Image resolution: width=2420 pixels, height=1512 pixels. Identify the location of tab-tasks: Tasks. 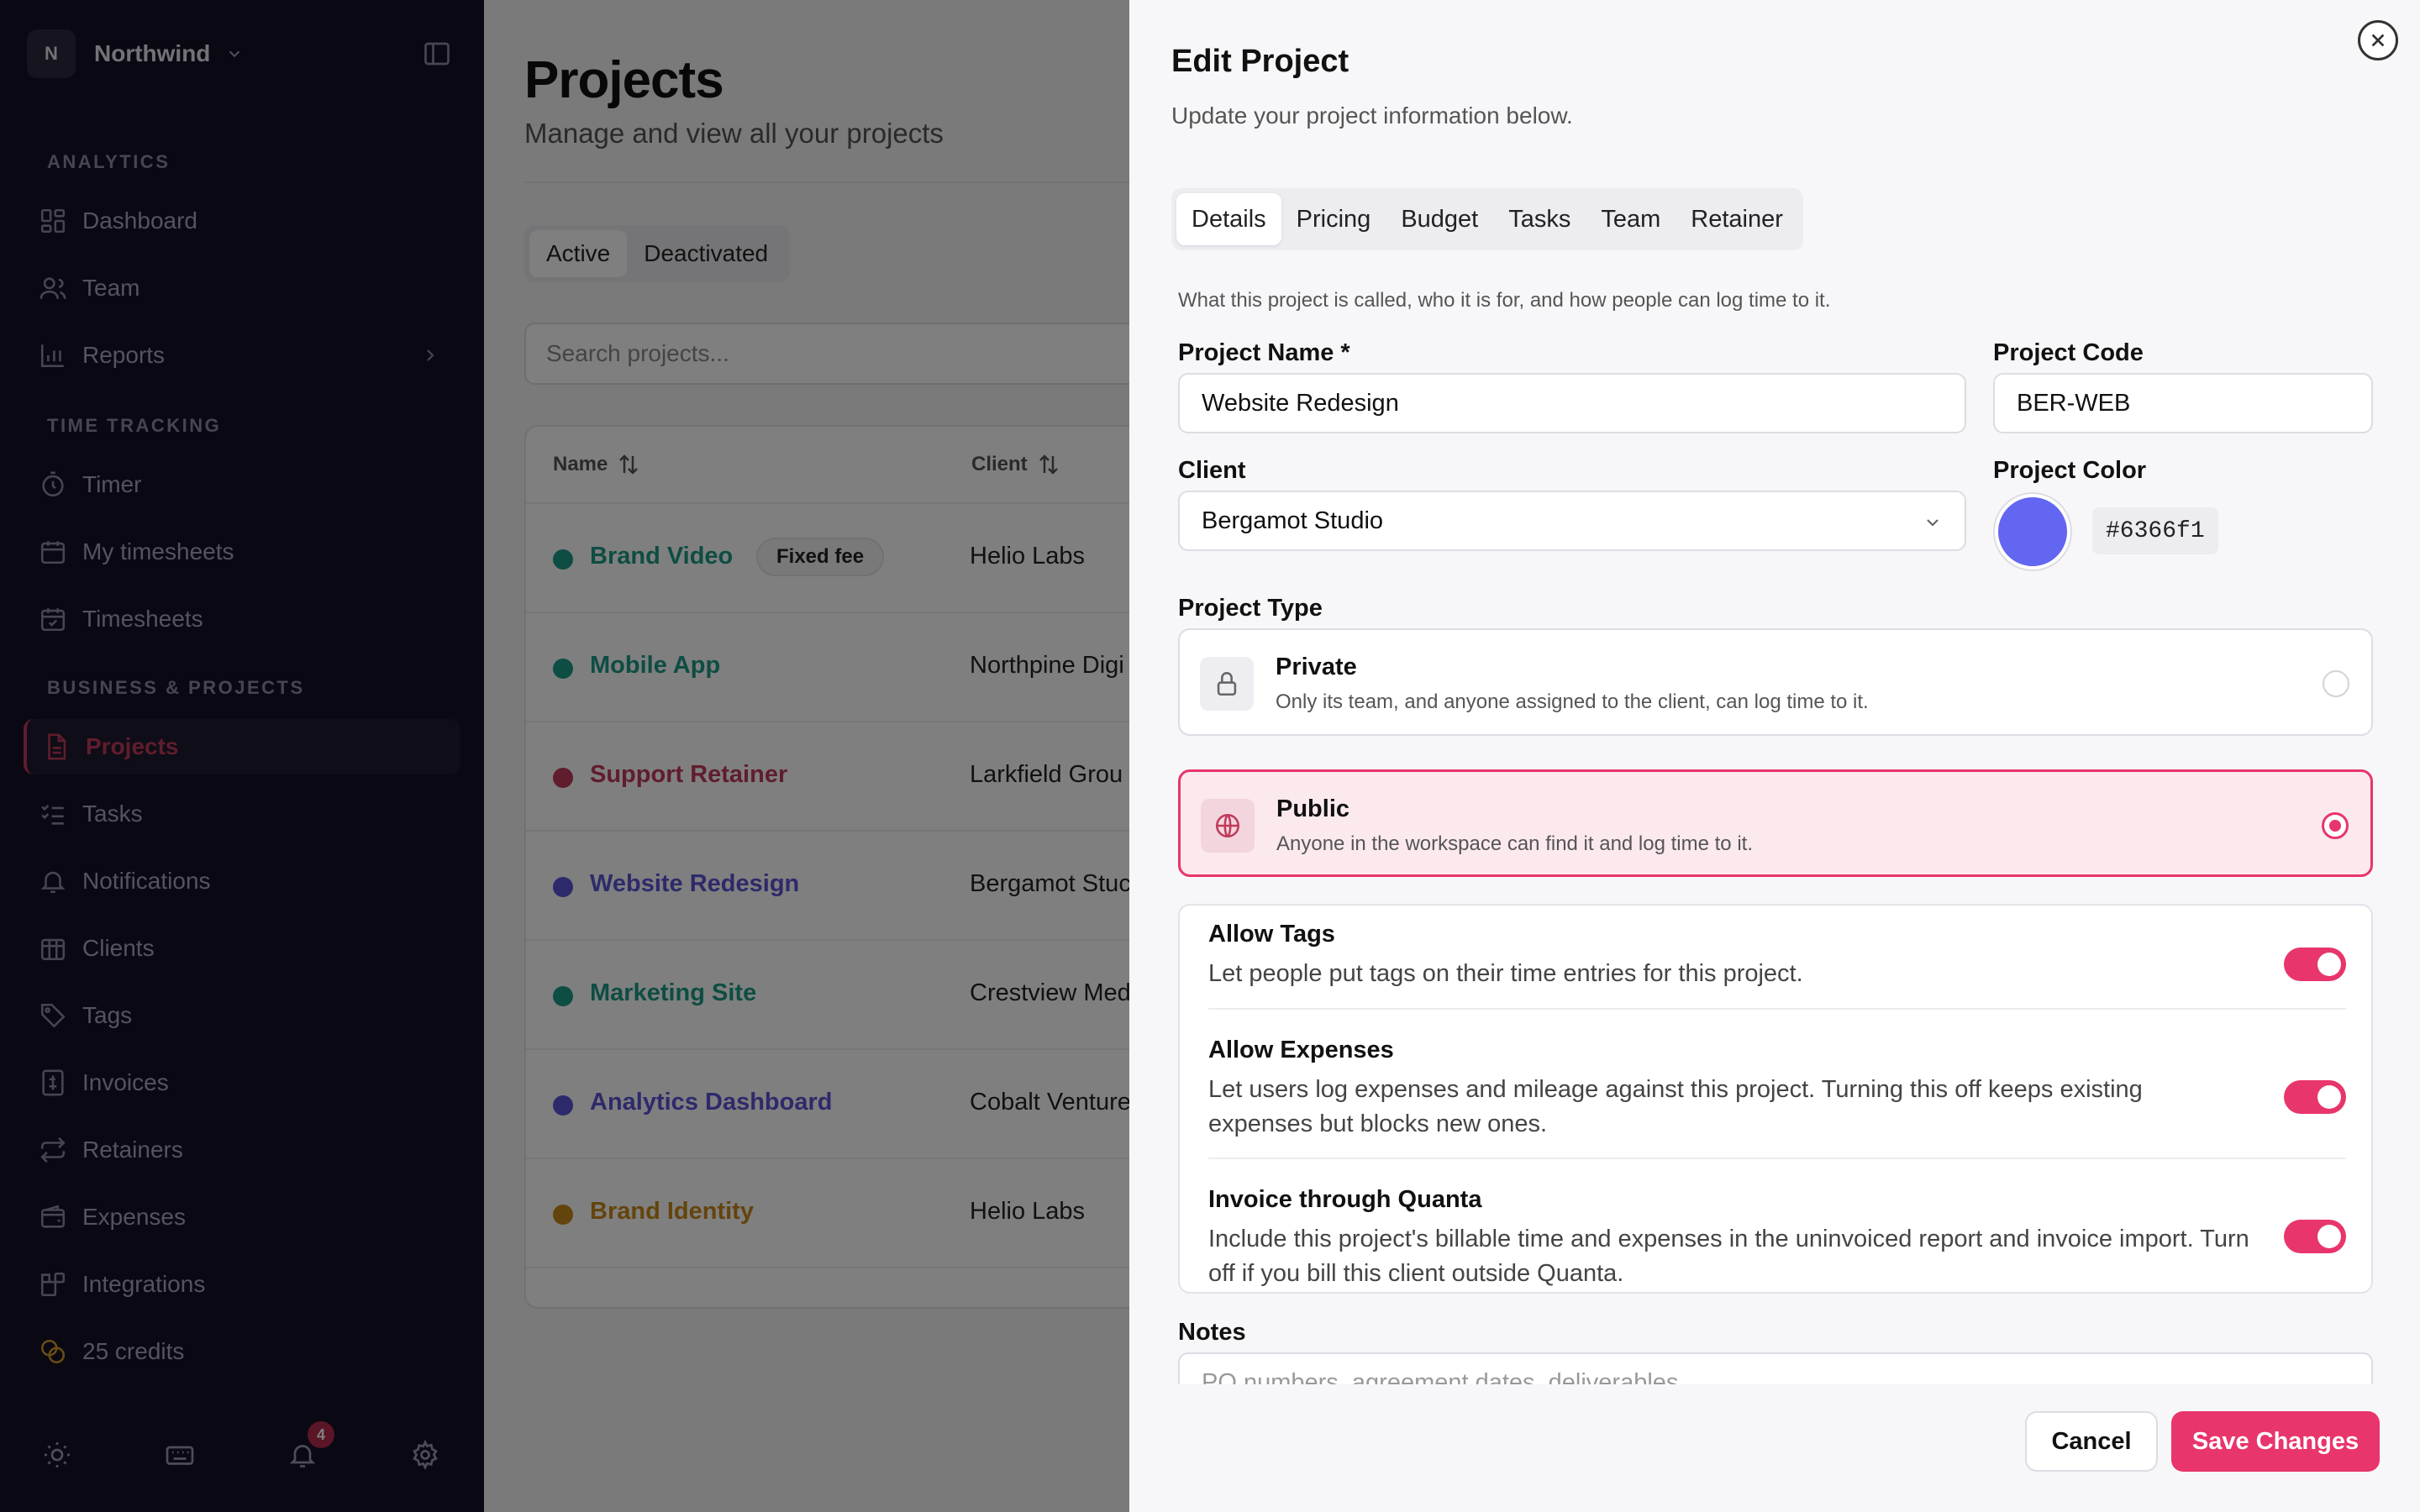
(1539, 219).